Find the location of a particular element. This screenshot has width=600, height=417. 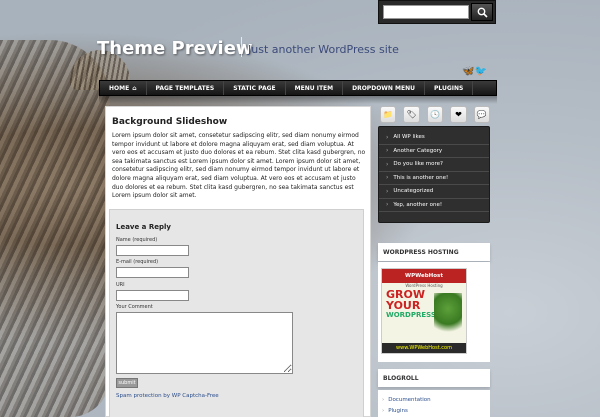

search-bar is located at coordinates (437, 12).